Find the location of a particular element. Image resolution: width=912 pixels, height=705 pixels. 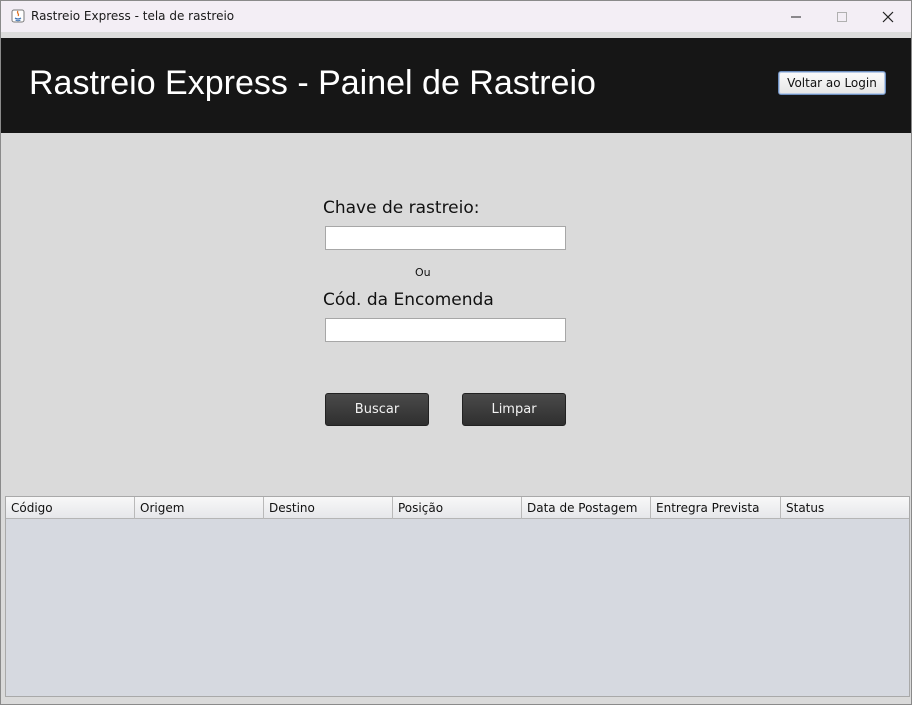

column-header-posicao: Posição is located at coordinates (457, 508).